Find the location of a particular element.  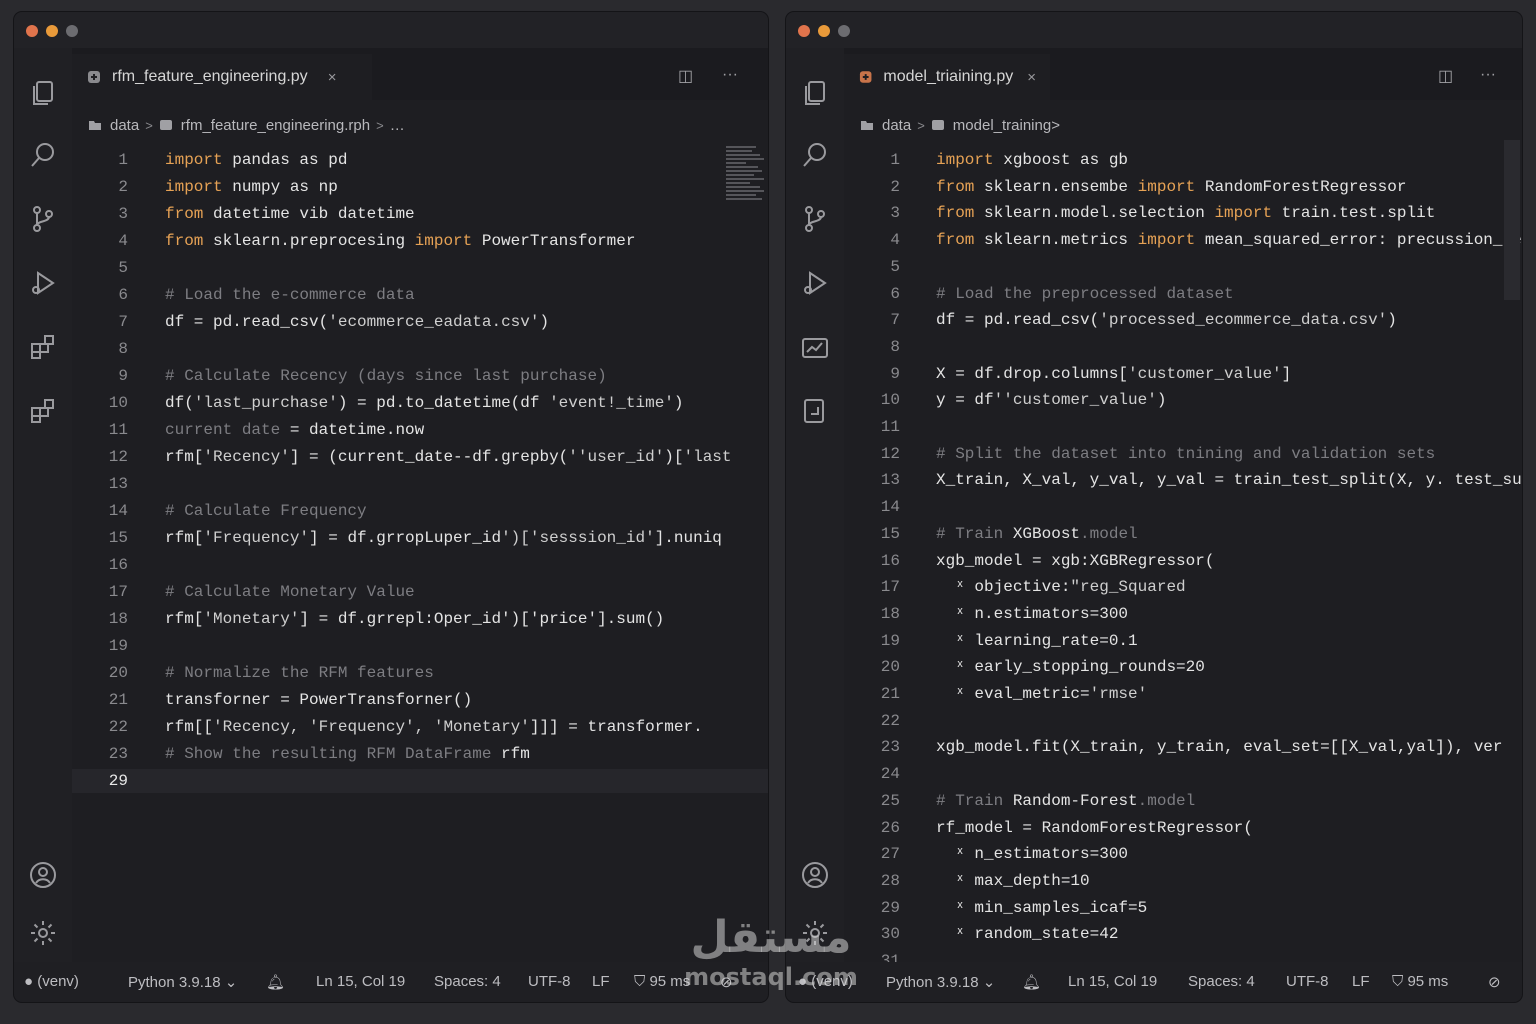

breadcrumb-file: rfm_feature_engineering.rph is located at coordinates (275, 125).